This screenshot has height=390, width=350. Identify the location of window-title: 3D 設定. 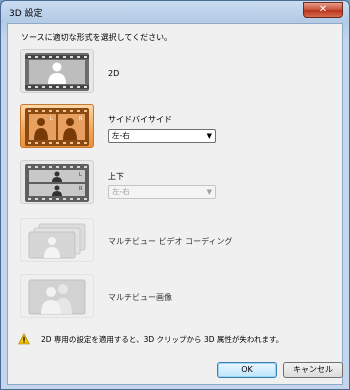
(26, 14).